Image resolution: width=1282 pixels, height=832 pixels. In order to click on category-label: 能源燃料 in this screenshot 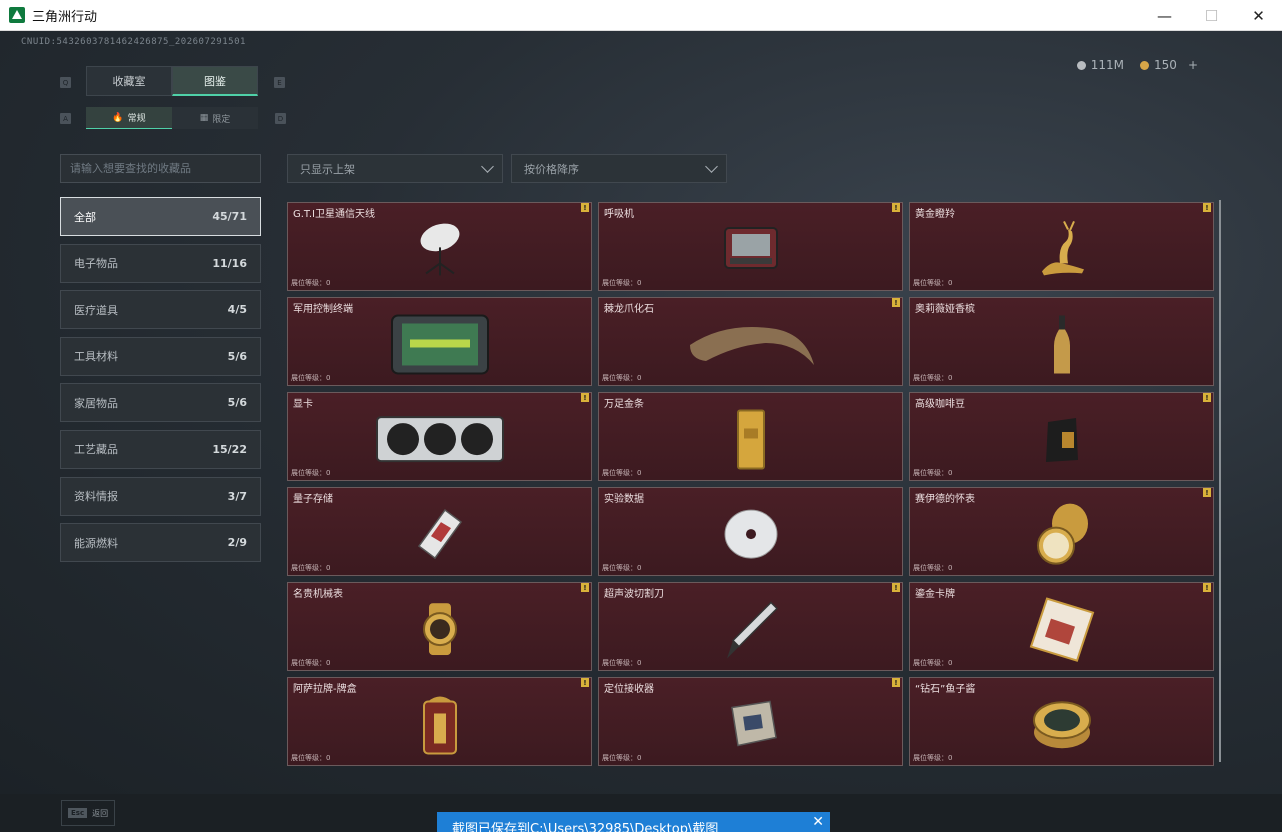, I will do `click(96, 543)`.